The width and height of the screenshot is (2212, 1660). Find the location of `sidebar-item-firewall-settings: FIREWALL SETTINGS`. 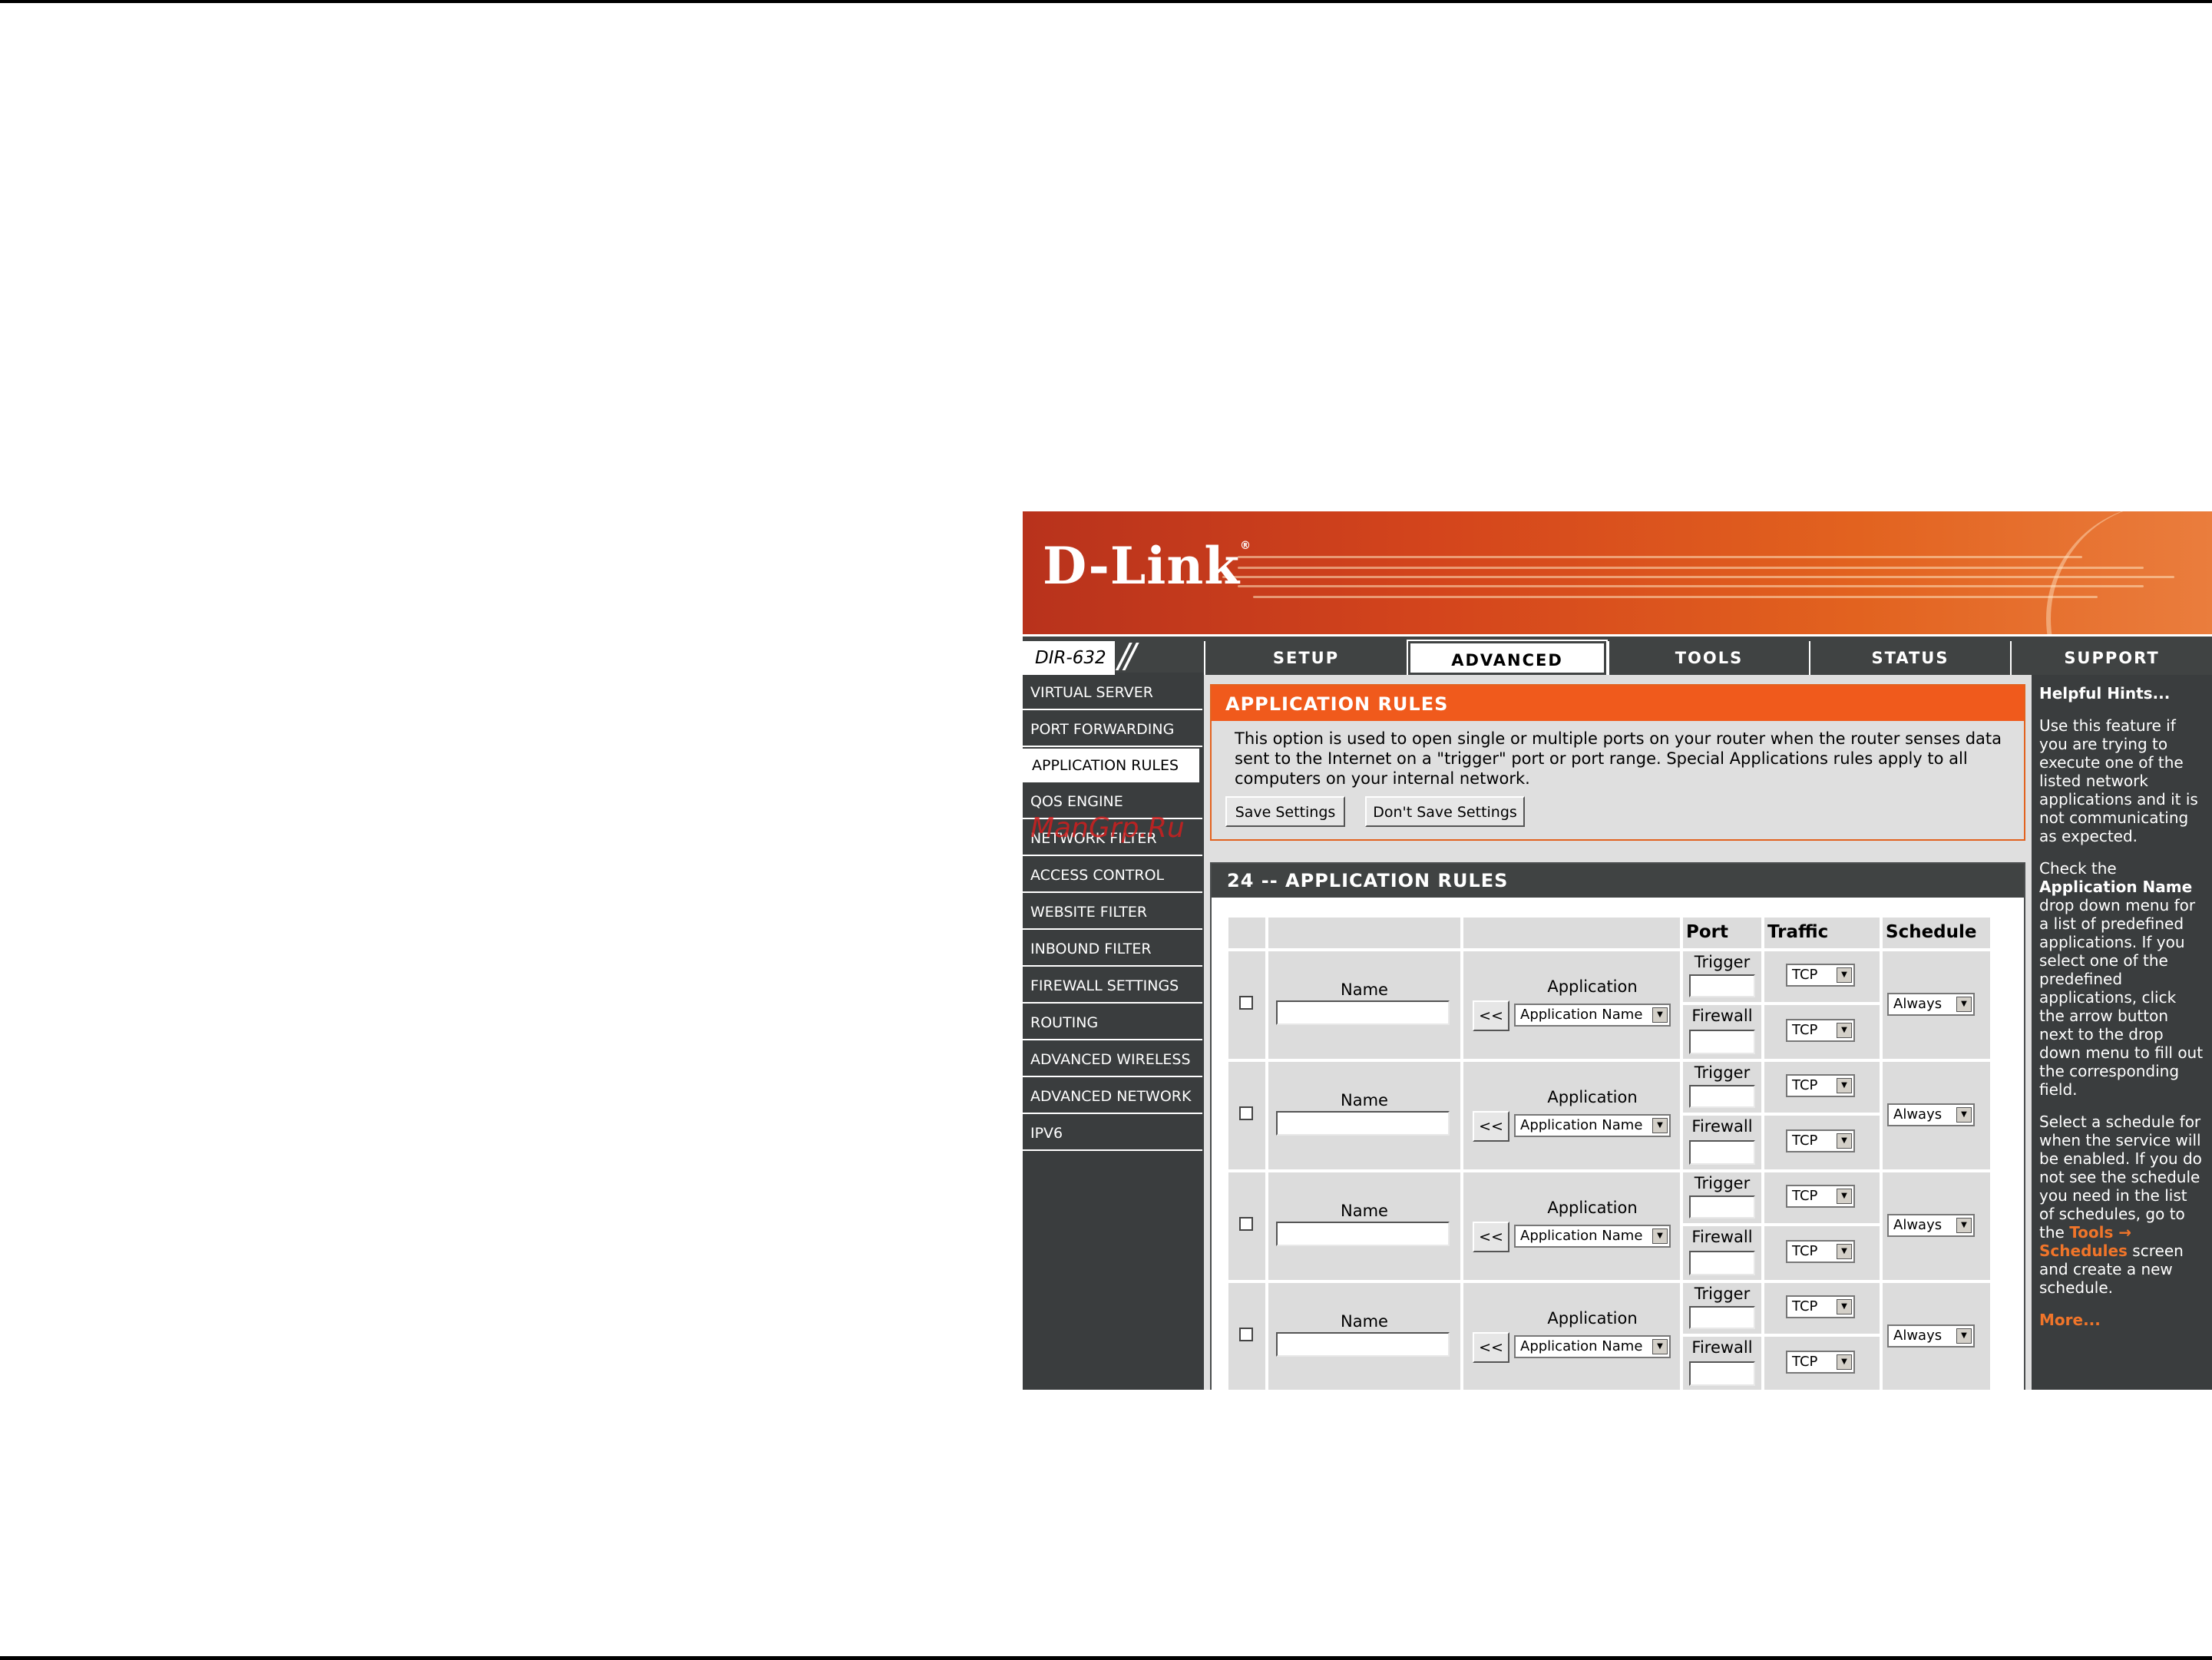

sidebar-item-firewall-settings: FIREWALL SETTINGS is located at coordinates (1112, 986).